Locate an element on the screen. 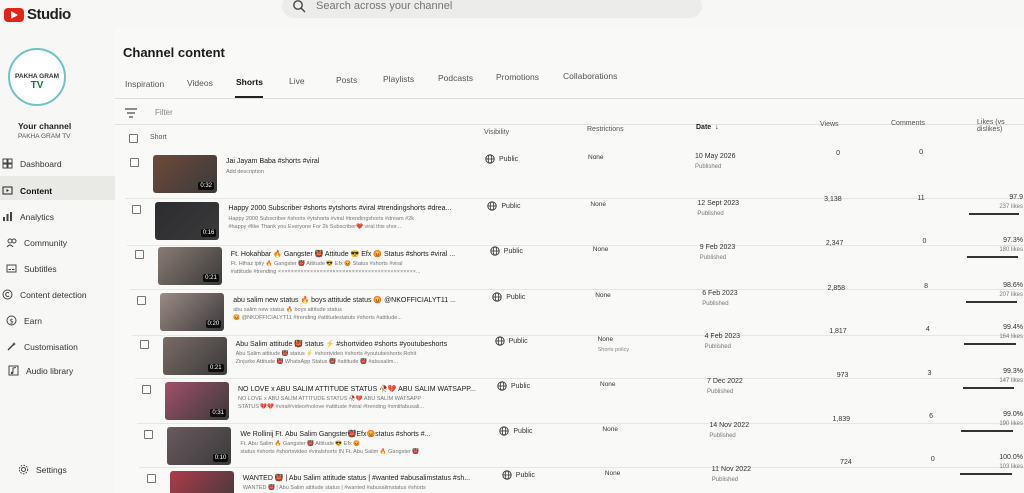 This screenshot has width=1024, height=493. sidebar-item-dashboard: Dashboard is located at coordinates (32, 163).